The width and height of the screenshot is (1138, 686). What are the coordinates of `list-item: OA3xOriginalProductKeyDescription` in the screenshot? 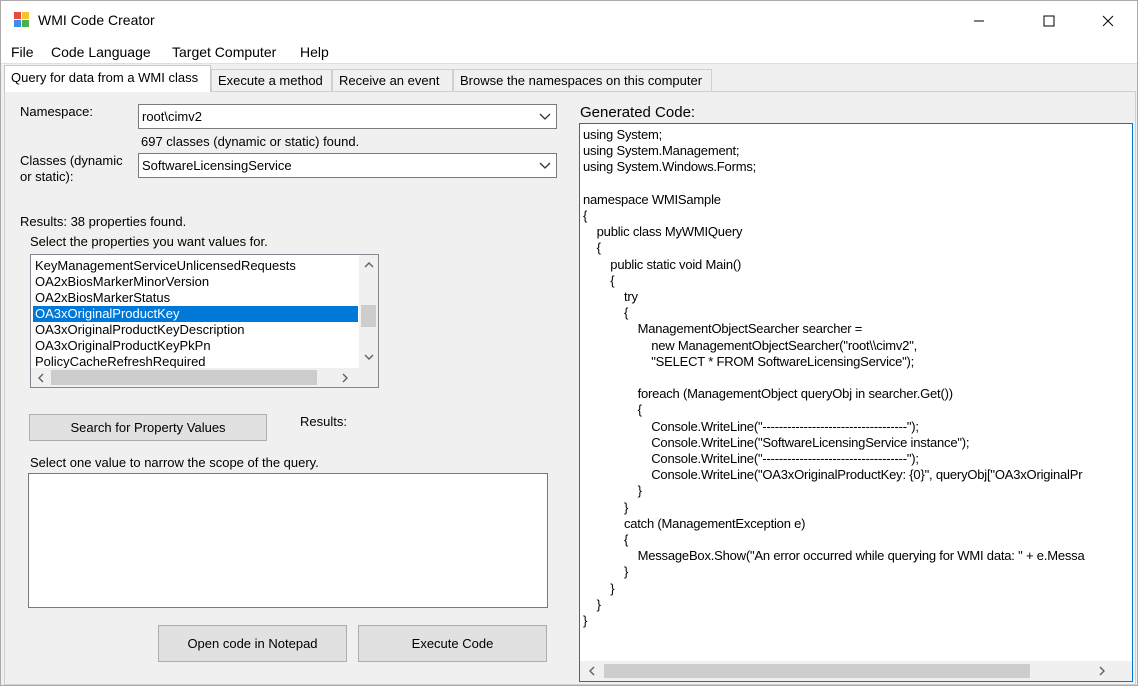 It's located at (195, 330).